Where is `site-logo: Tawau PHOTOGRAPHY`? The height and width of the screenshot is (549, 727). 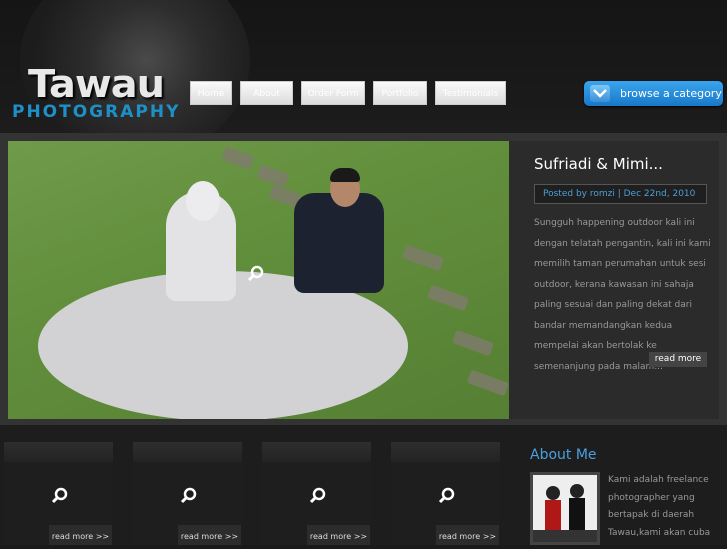 site-logo: Tawau PHOTOGRAPHY is located at coordinates (94, 94).